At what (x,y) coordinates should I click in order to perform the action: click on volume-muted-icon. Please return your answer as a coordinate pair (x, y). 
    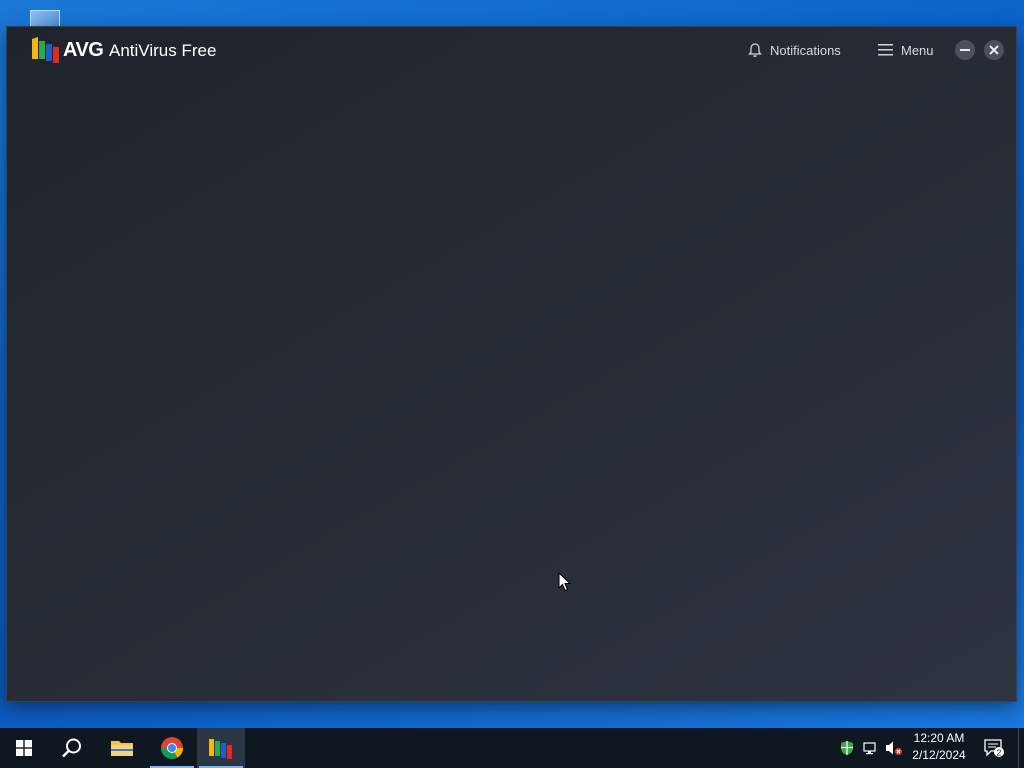
    Looking at the image, I should click on (894, 748).